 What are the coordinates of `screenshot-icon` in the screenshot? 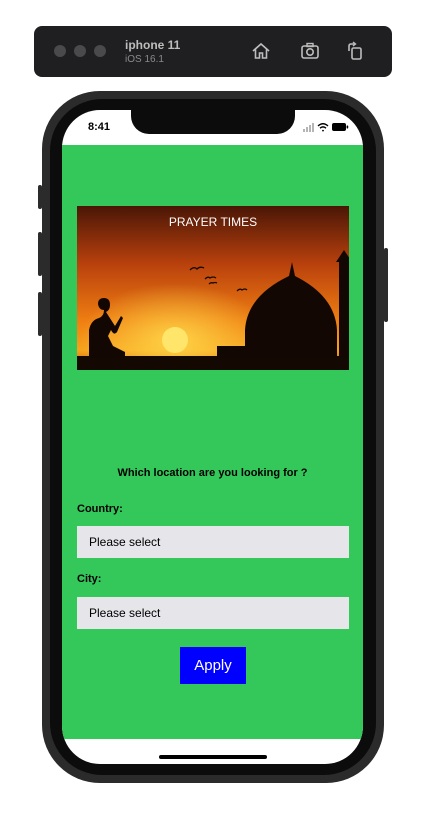 It's located at (310, 51).